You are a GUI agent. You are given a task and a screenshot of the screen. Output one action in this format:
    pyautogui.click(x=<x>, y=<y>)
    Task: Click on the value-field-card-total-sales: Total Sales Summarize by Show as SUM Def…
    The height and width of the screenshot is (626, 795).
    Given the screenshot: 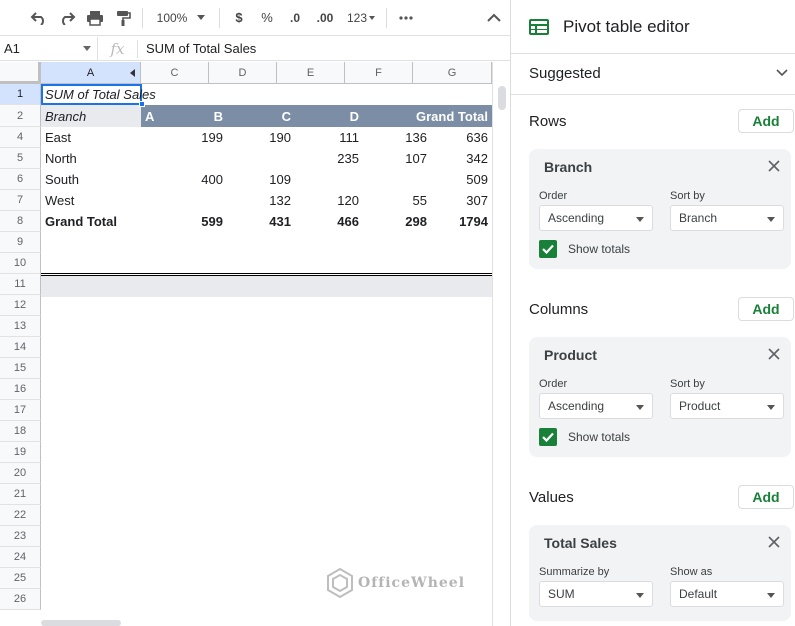 What is the action you would take?
    pyautogui.click(x=660, y=573)
    